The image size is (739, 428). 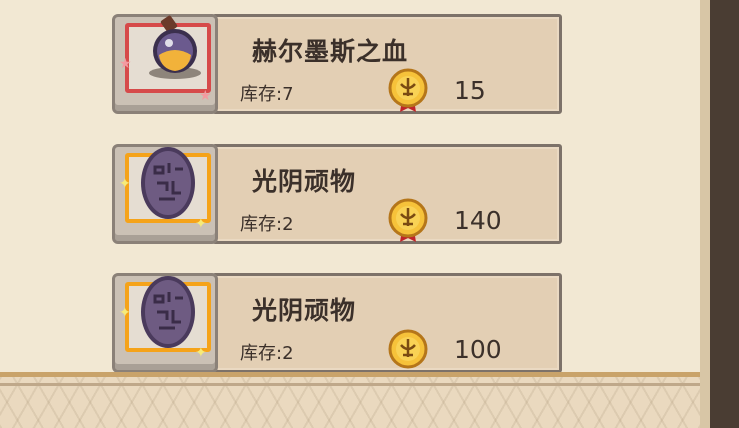 I want to click on right-border-frame, so click(x=719, y=214).